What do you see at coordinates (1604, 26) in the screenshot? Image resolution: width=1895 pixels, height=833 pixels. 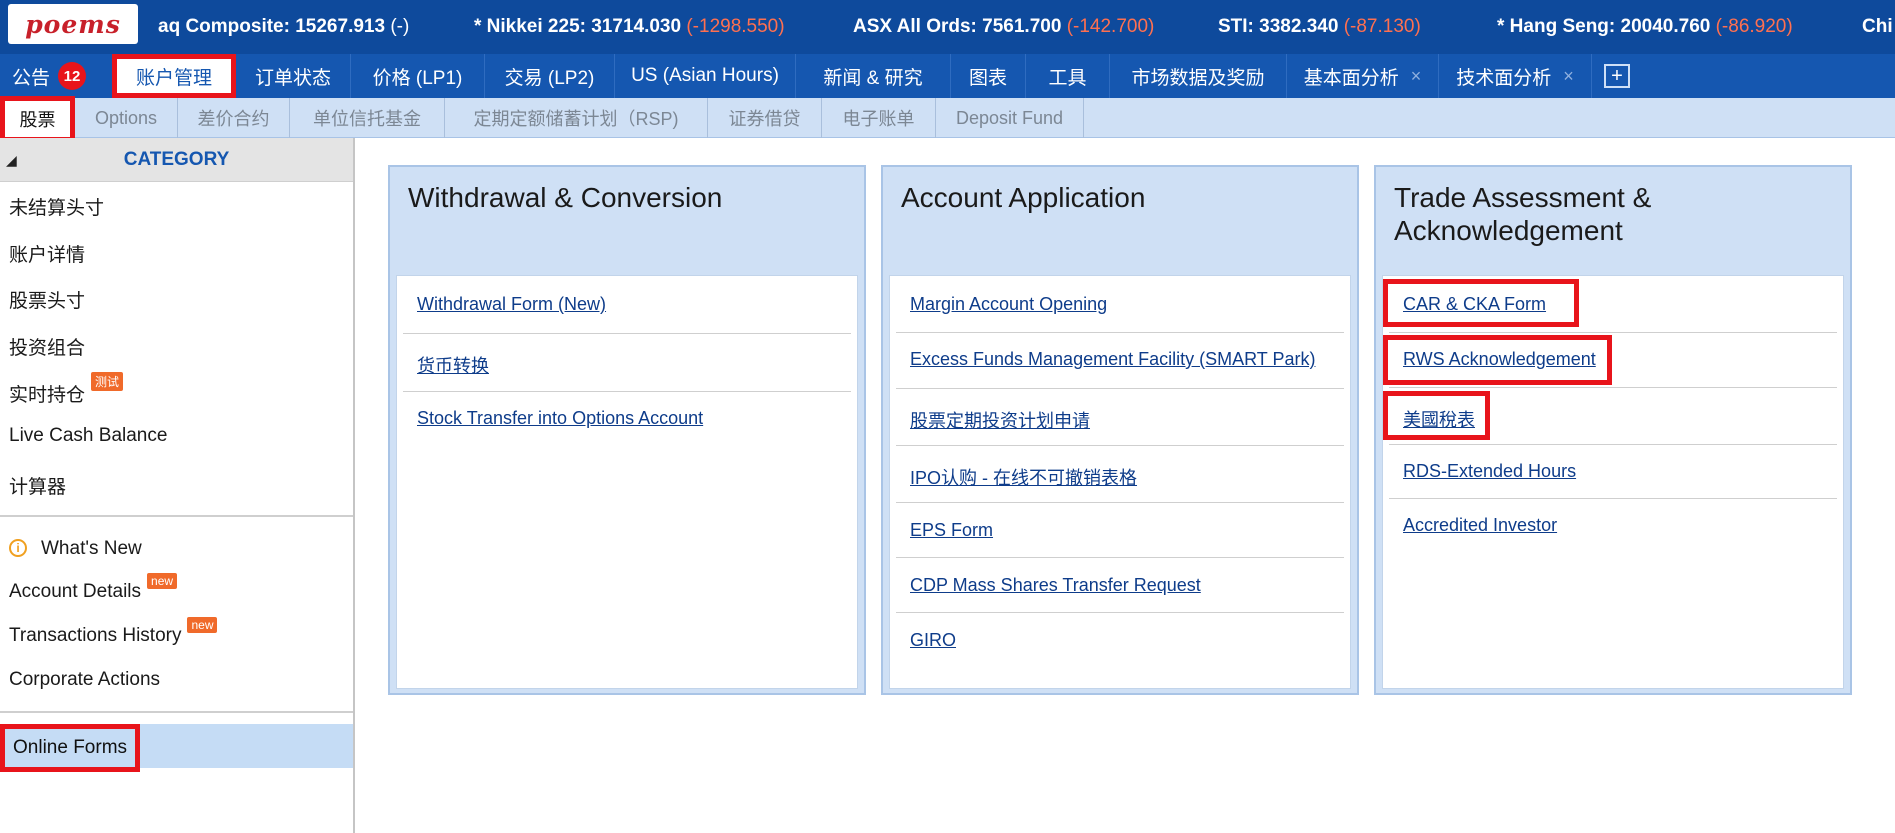 I see `ticker-name: * Hang Seng: 20040.760` at bounding box center [1604, 26].